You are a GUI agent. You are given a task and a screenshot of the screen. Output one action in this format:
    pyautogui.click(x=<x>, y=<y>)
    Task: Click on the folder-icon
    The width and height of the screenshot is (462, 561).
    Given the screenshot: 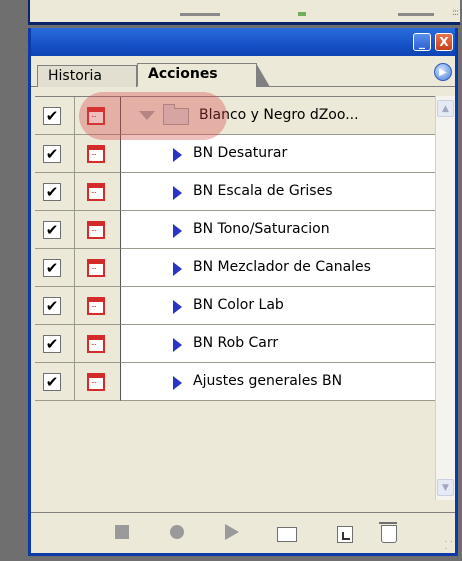 What is the action you would take?
    pyautogui.click(x=176, y=114)
    